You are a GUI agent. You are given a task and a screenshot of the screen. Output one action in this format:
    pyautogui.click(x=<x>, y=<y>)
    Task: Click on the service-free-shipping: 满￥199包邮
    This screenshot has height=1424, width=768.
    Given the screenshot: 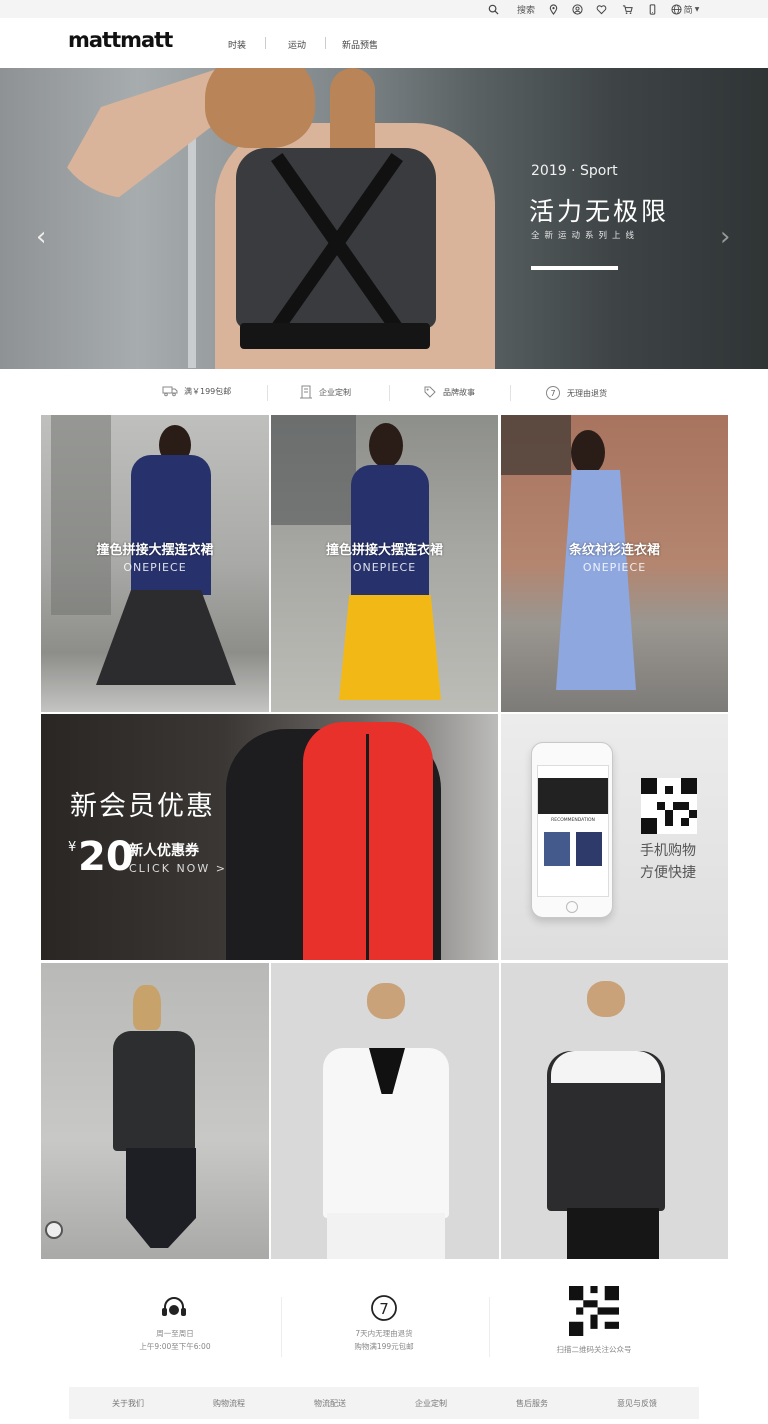 What is the action you would take?
    pyautogui.click(x=196, y=391)
    